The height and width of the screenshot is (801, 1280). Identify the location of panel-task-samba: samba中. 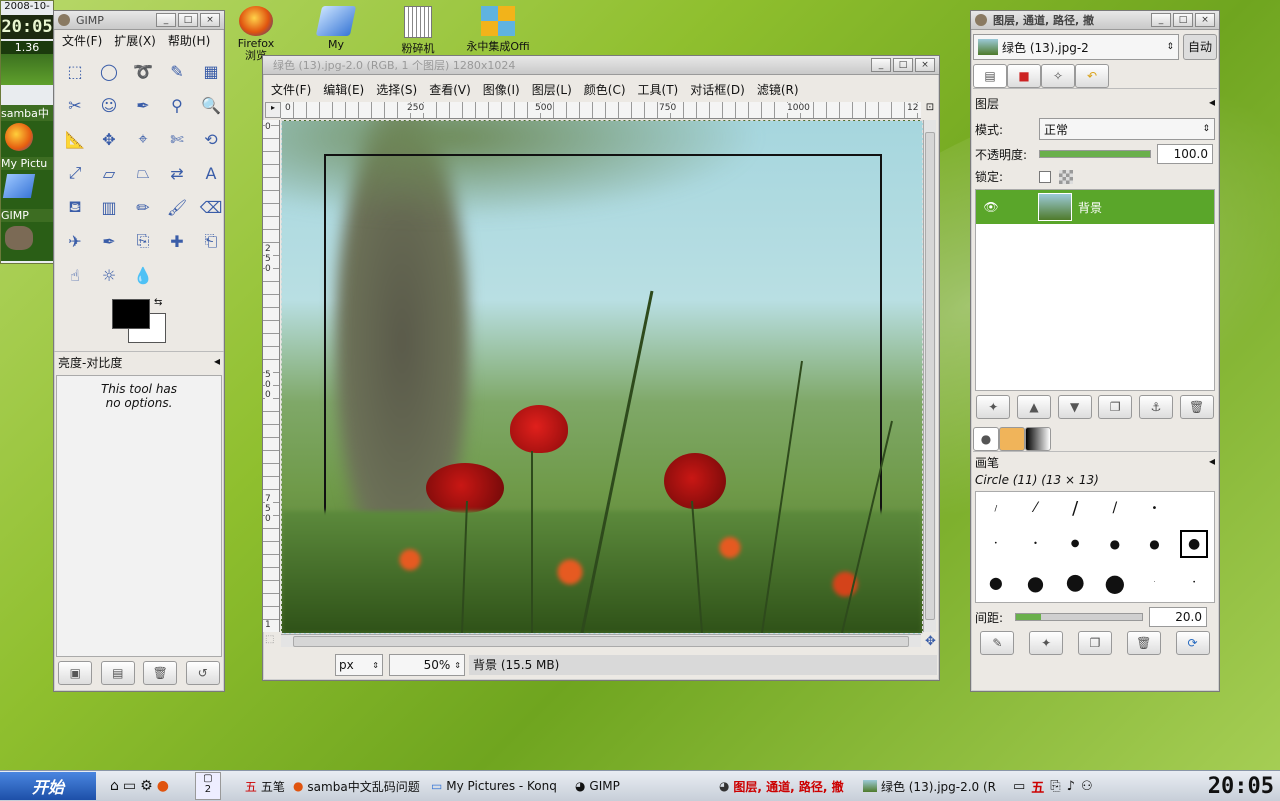
(27, 131).